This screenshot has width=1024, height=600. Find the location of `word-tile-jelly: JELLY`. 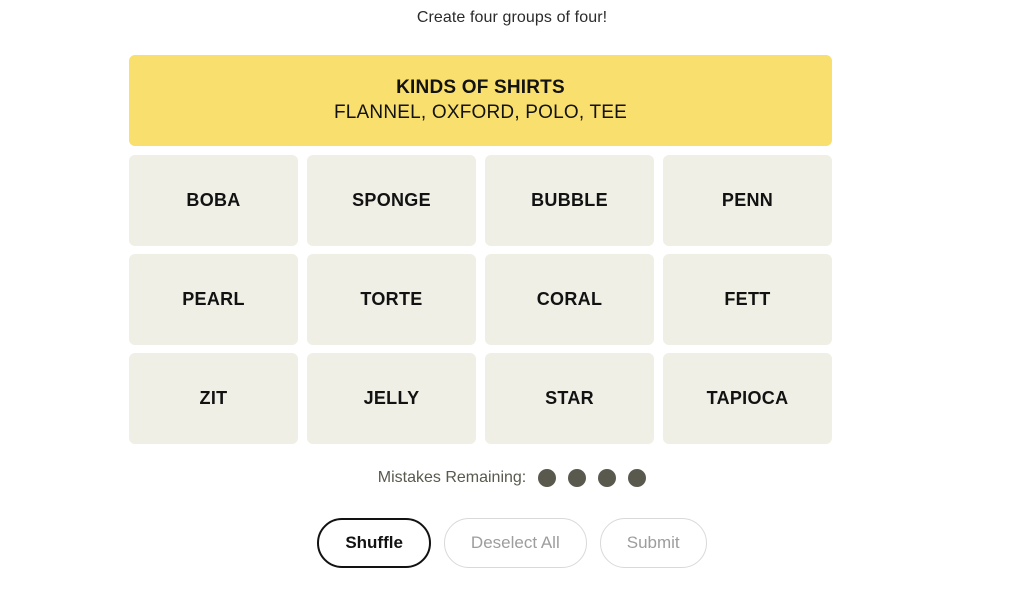

word-tile-jelly: JELLY is located at coordinates (391, 398).